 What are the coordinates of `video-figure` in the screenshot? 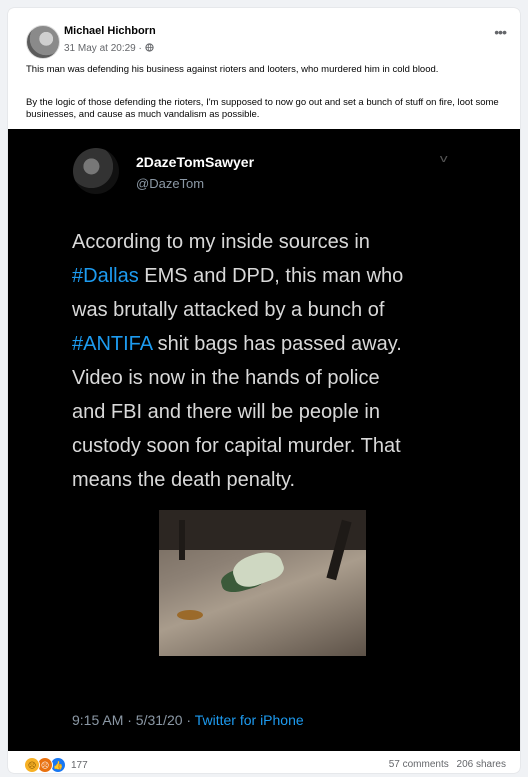 It's located at (182, 540).